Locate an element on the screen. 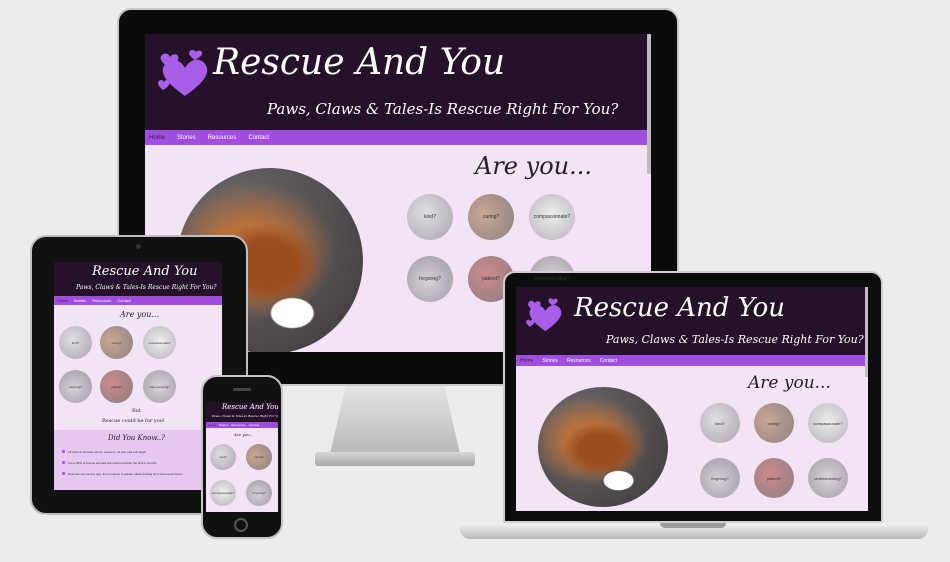  laptop-notch is located at coordinates (693, 525).